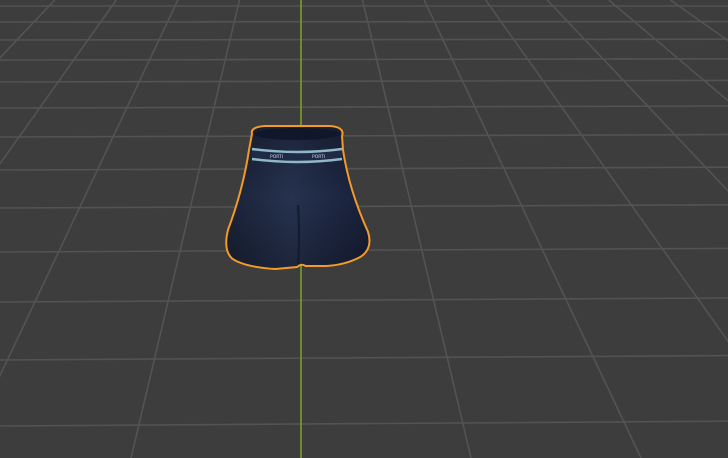  What do you see at coordinates (297, 134) in the screenshot?
I see `waist-opening` at bounding box center [297, 134].